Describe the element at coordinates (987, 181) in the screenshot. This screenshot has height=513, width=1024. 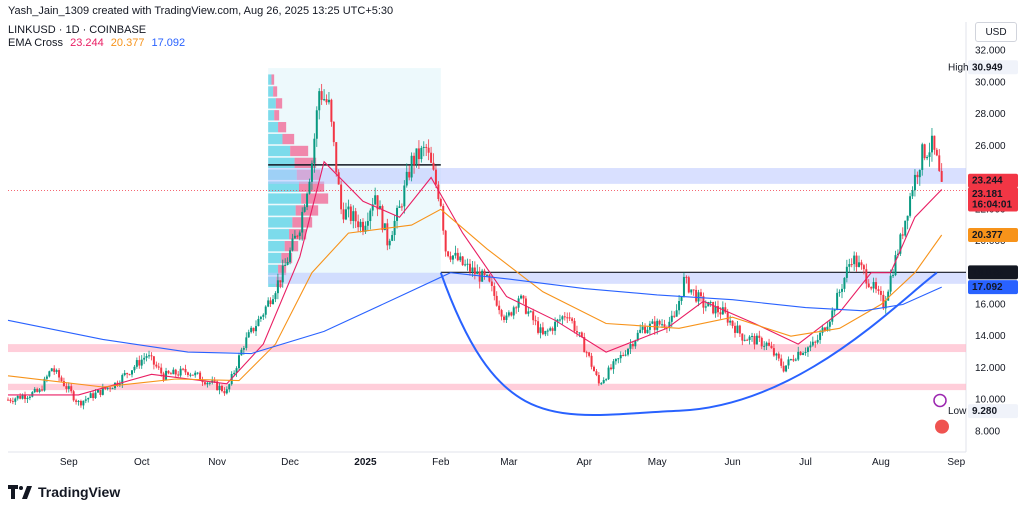
I see `ema-fast-price-label: 23.244` at that location.